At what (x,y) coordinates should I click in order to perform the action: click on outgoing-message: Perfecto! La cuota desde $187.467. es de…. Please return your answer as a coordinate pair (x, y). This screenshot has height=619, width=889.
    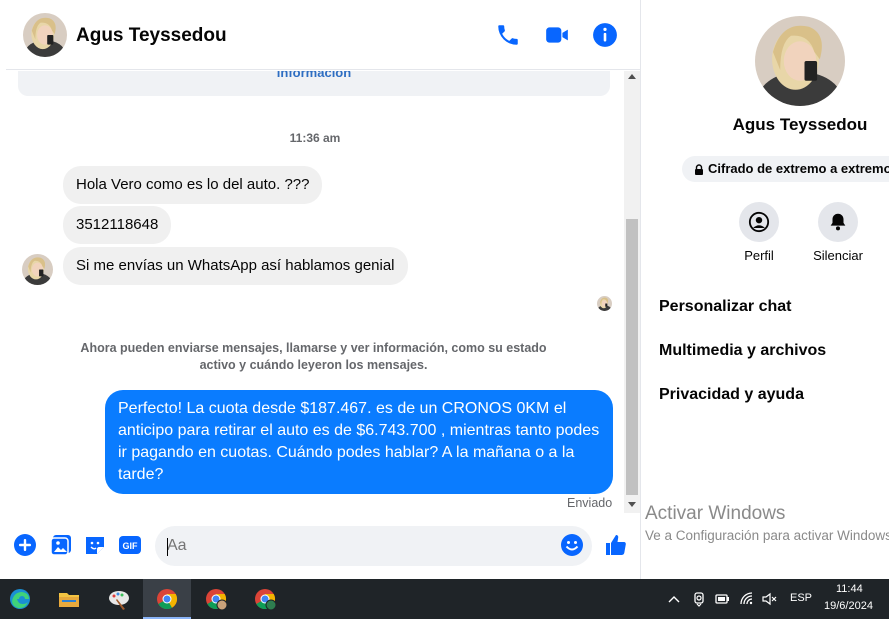
    Looking at the image, I should click on (359, 442).